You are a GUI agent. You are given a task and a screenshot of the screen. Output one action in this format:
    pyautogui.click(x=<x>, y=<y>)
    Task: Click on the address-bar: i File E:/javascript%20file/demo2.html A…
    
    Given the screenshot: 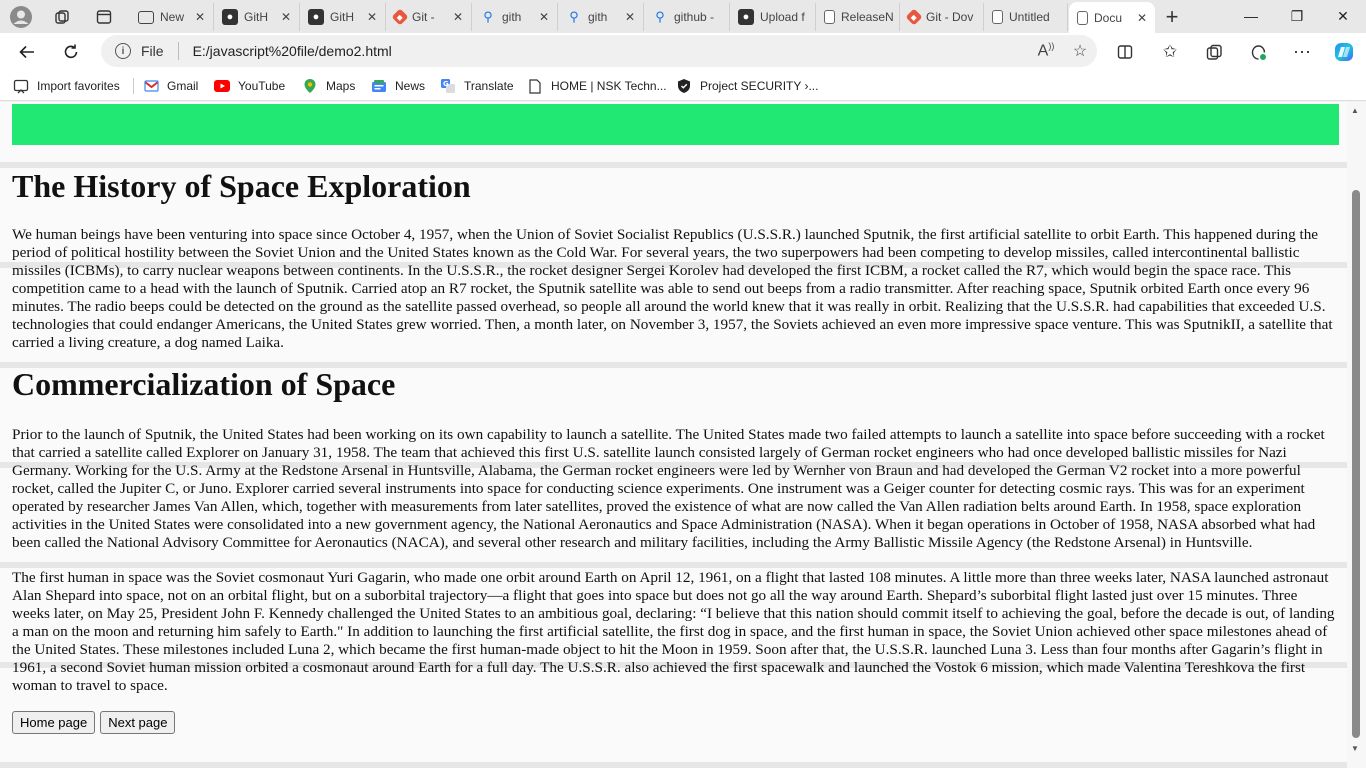 What is the action you would take?
    pyautogui.click(x=599, y=51)
    